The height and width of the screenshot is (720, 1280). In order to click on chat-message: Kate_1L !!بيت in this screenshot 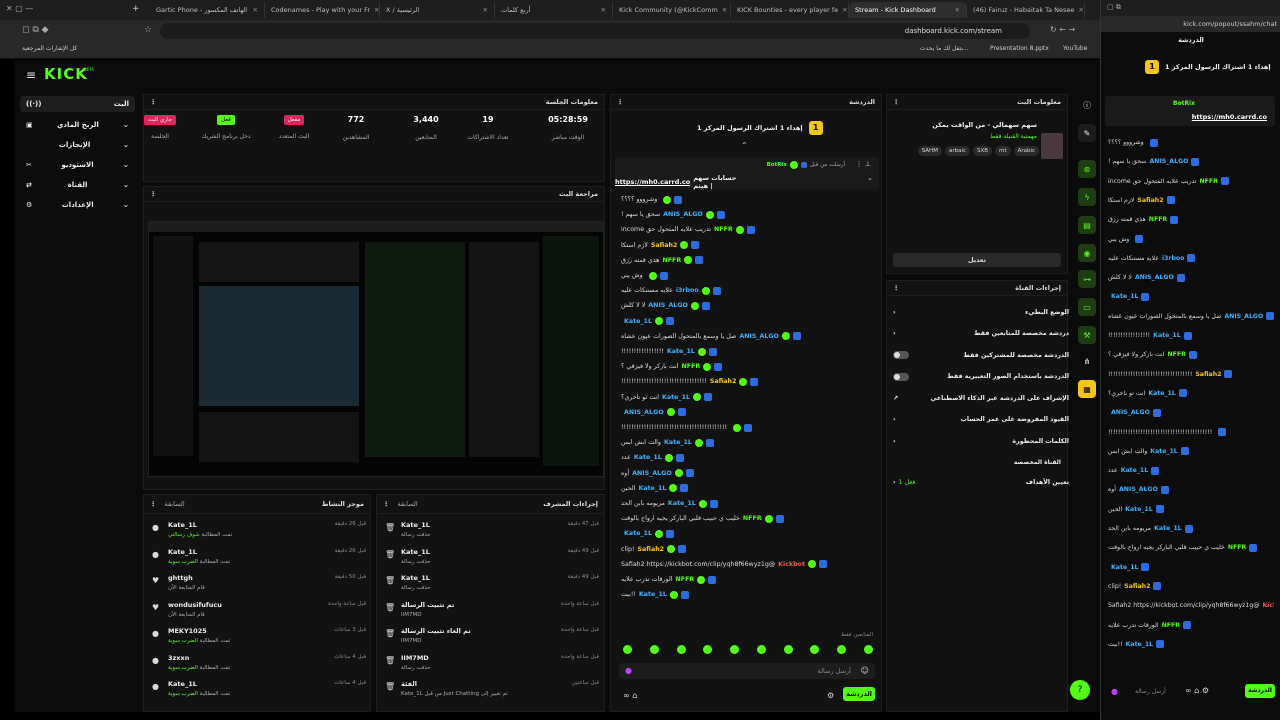, I will do `click(748, 594)`.